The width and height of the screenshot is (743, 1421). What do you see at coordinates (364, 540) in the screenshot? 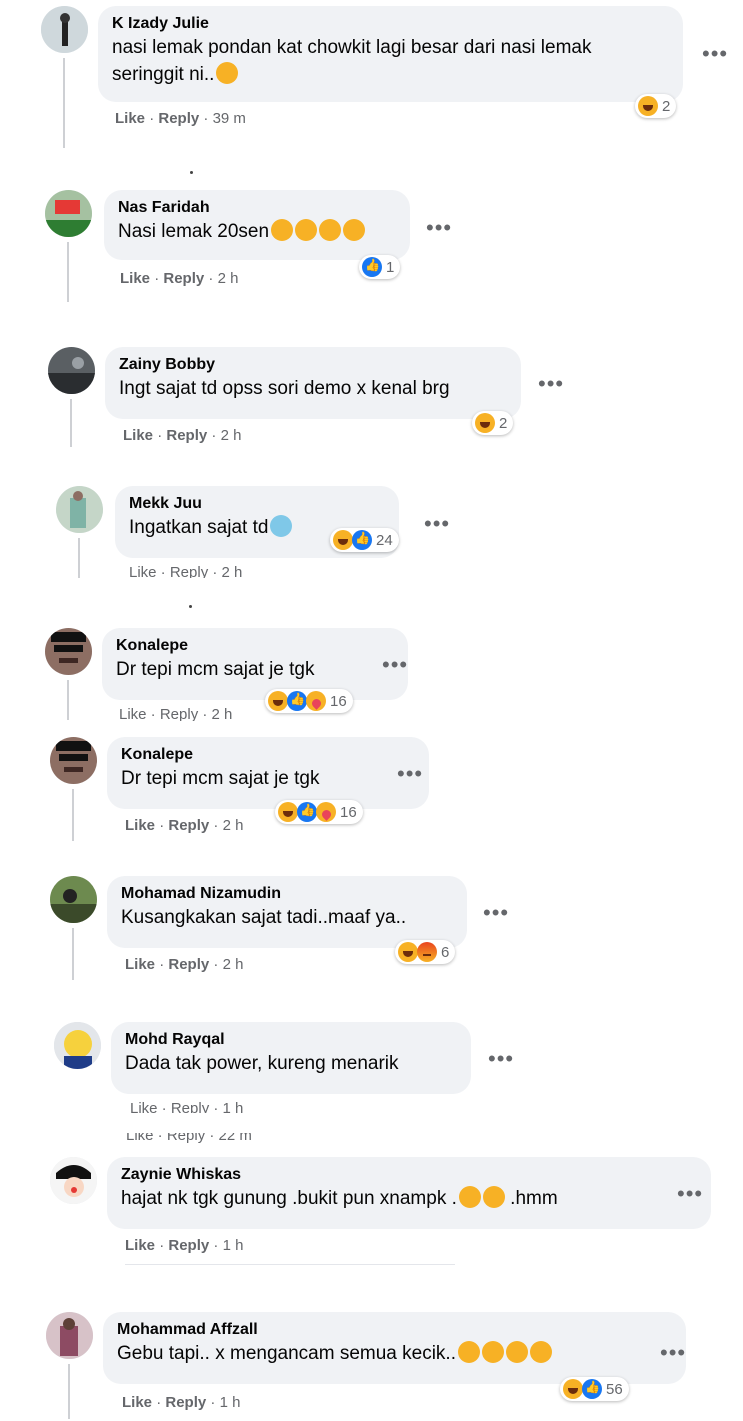
I see `reaction-summary: 24` at bounding box center [364, 540].